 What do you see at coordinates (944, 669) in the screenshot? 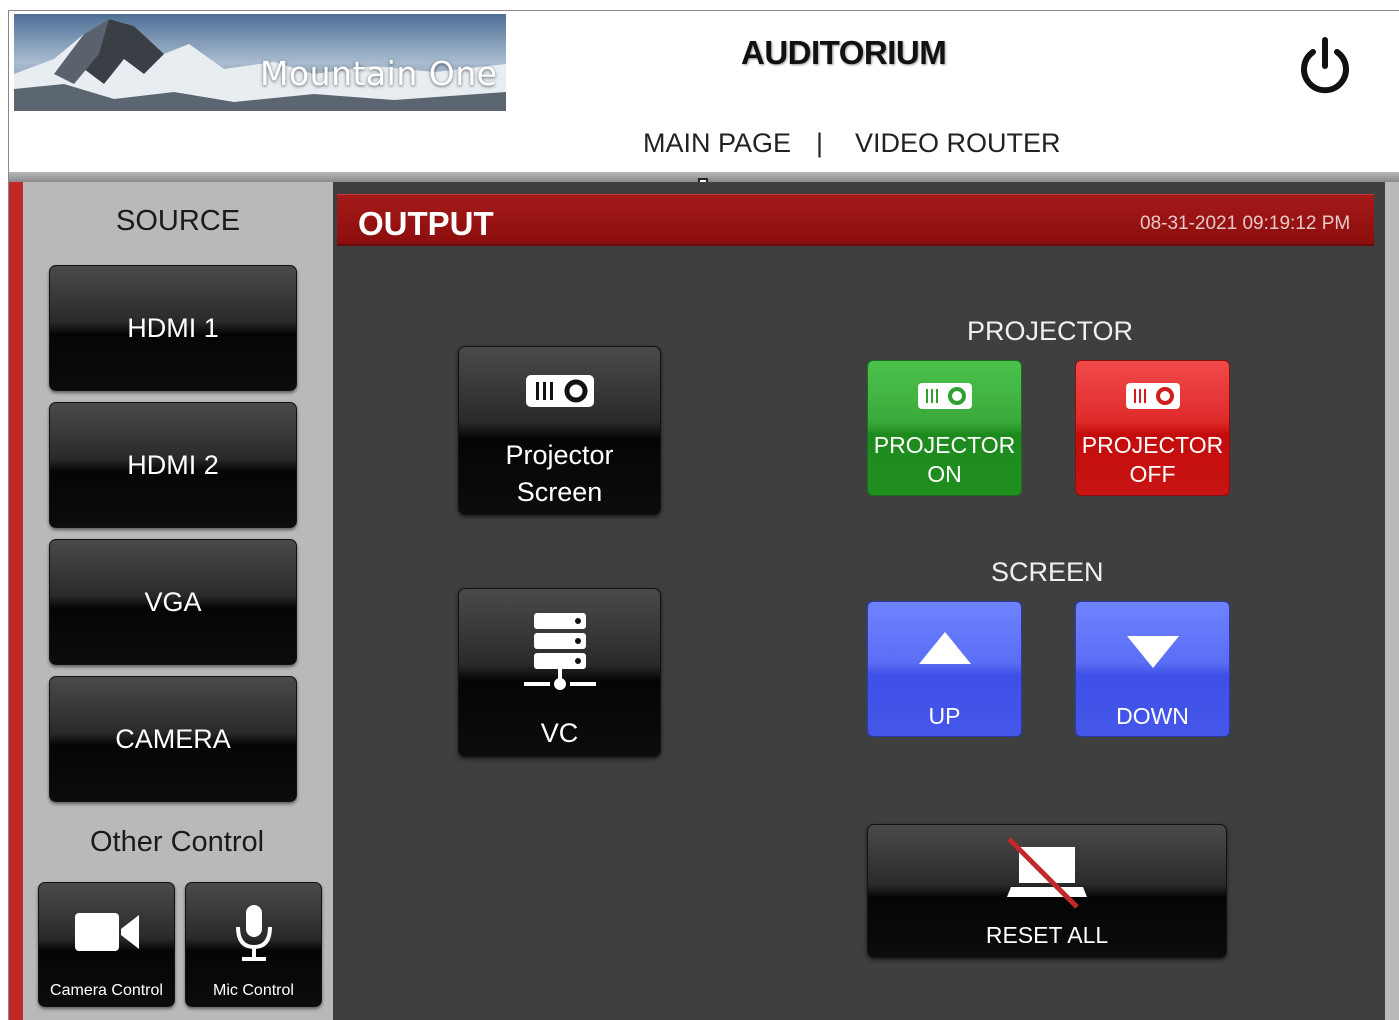
I see `screen-up-button: UP` at bounding box center [944, 669].